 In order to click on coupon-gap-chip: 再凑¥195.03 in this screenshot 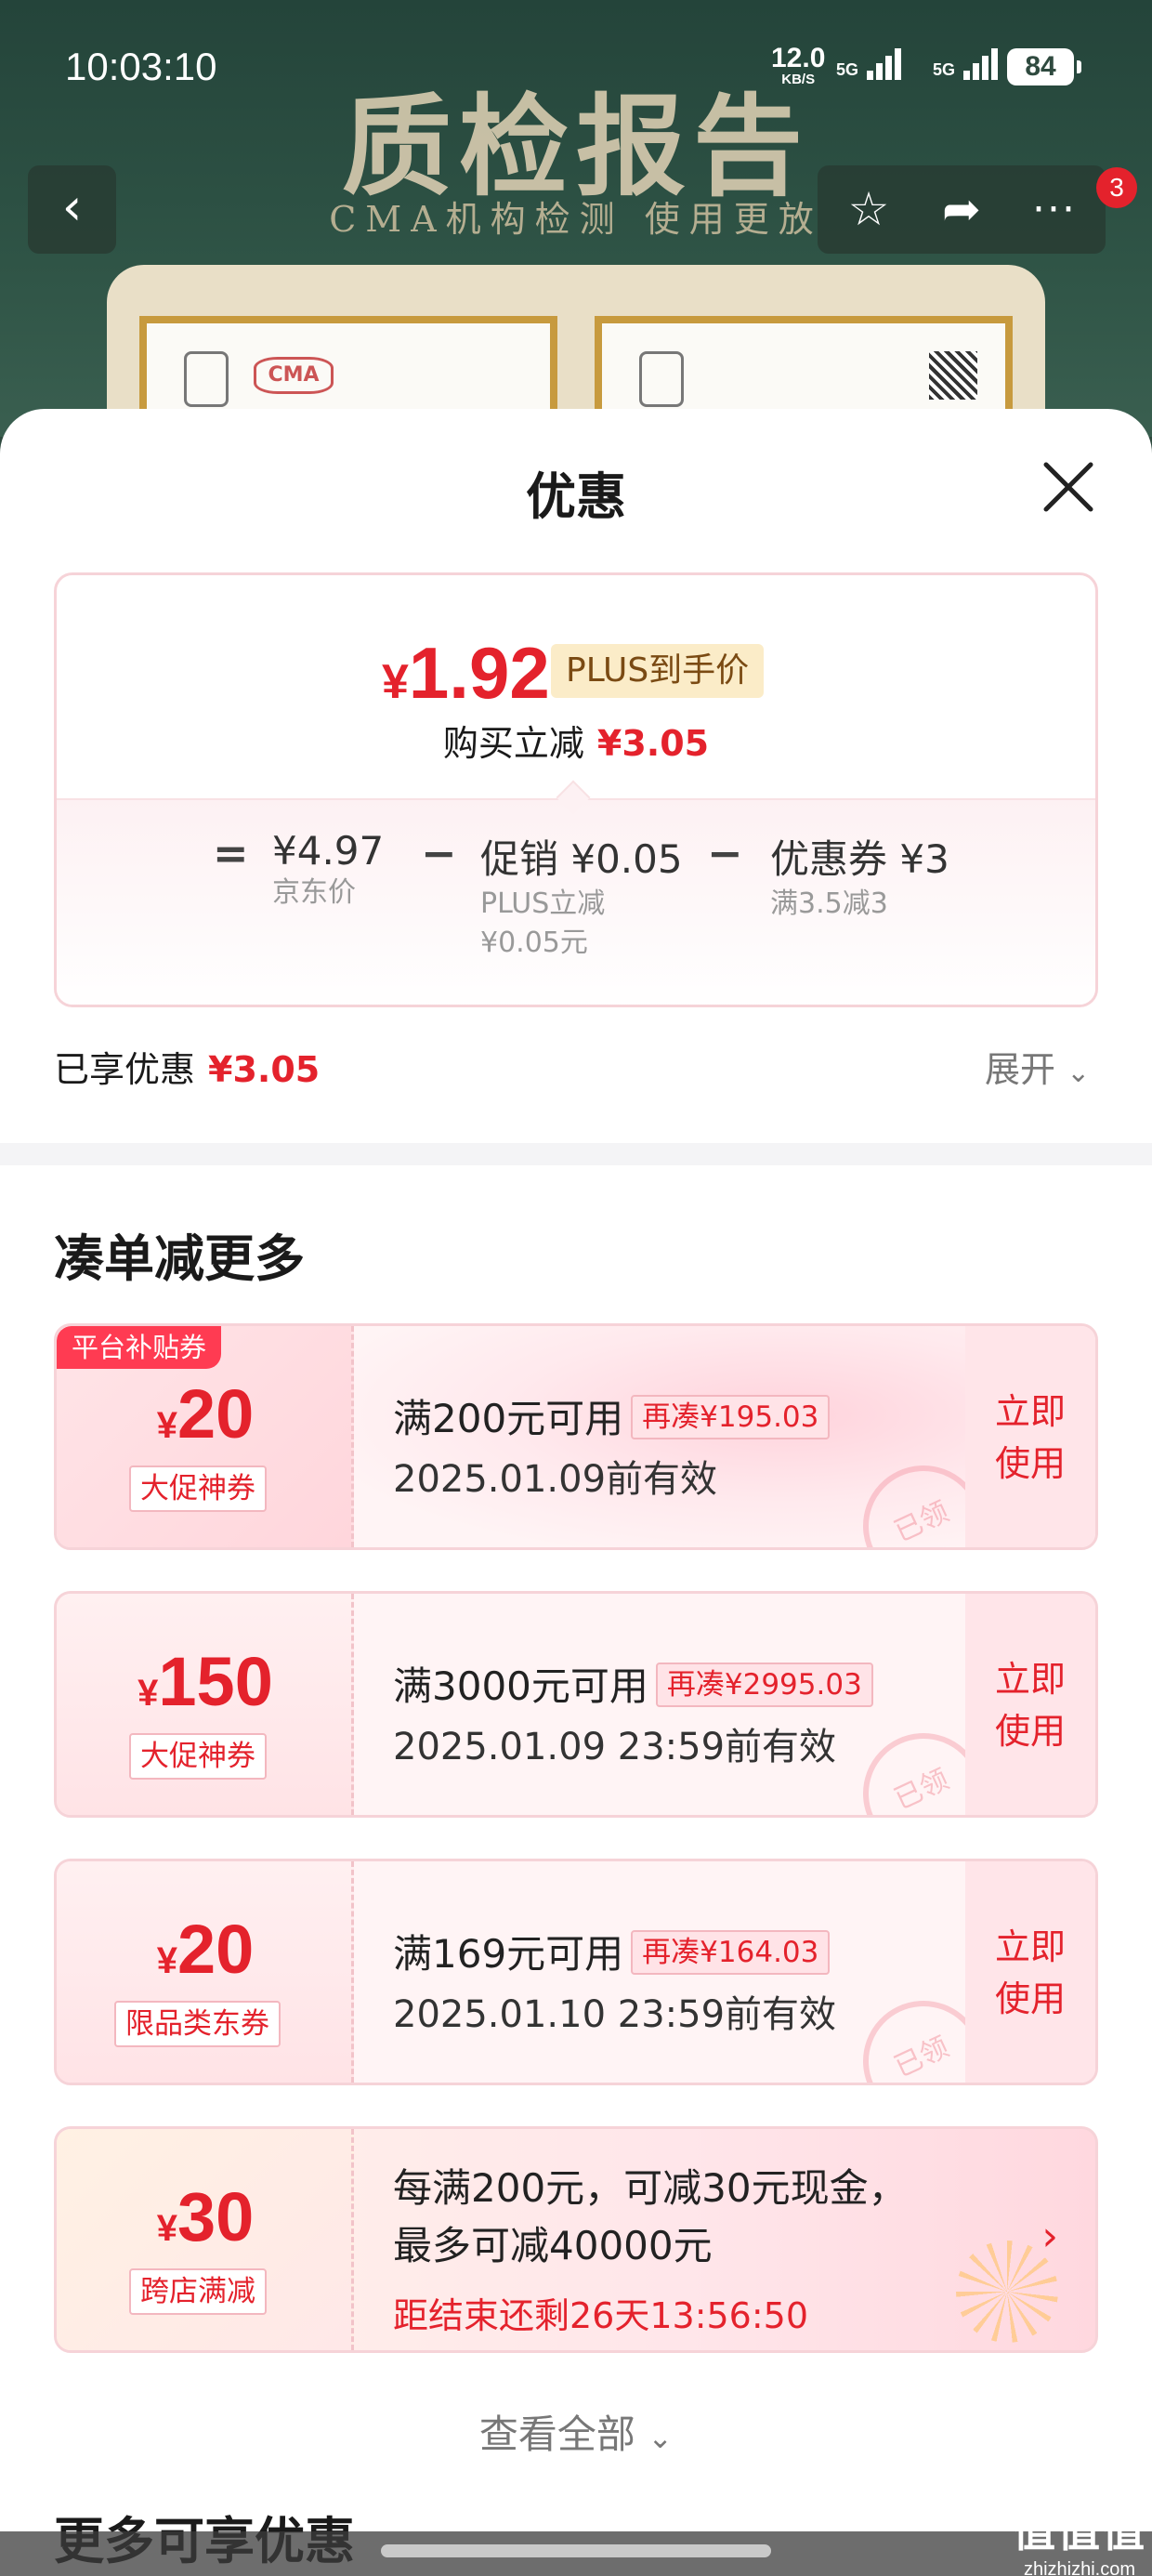, I will do `click(731, 1417)`.